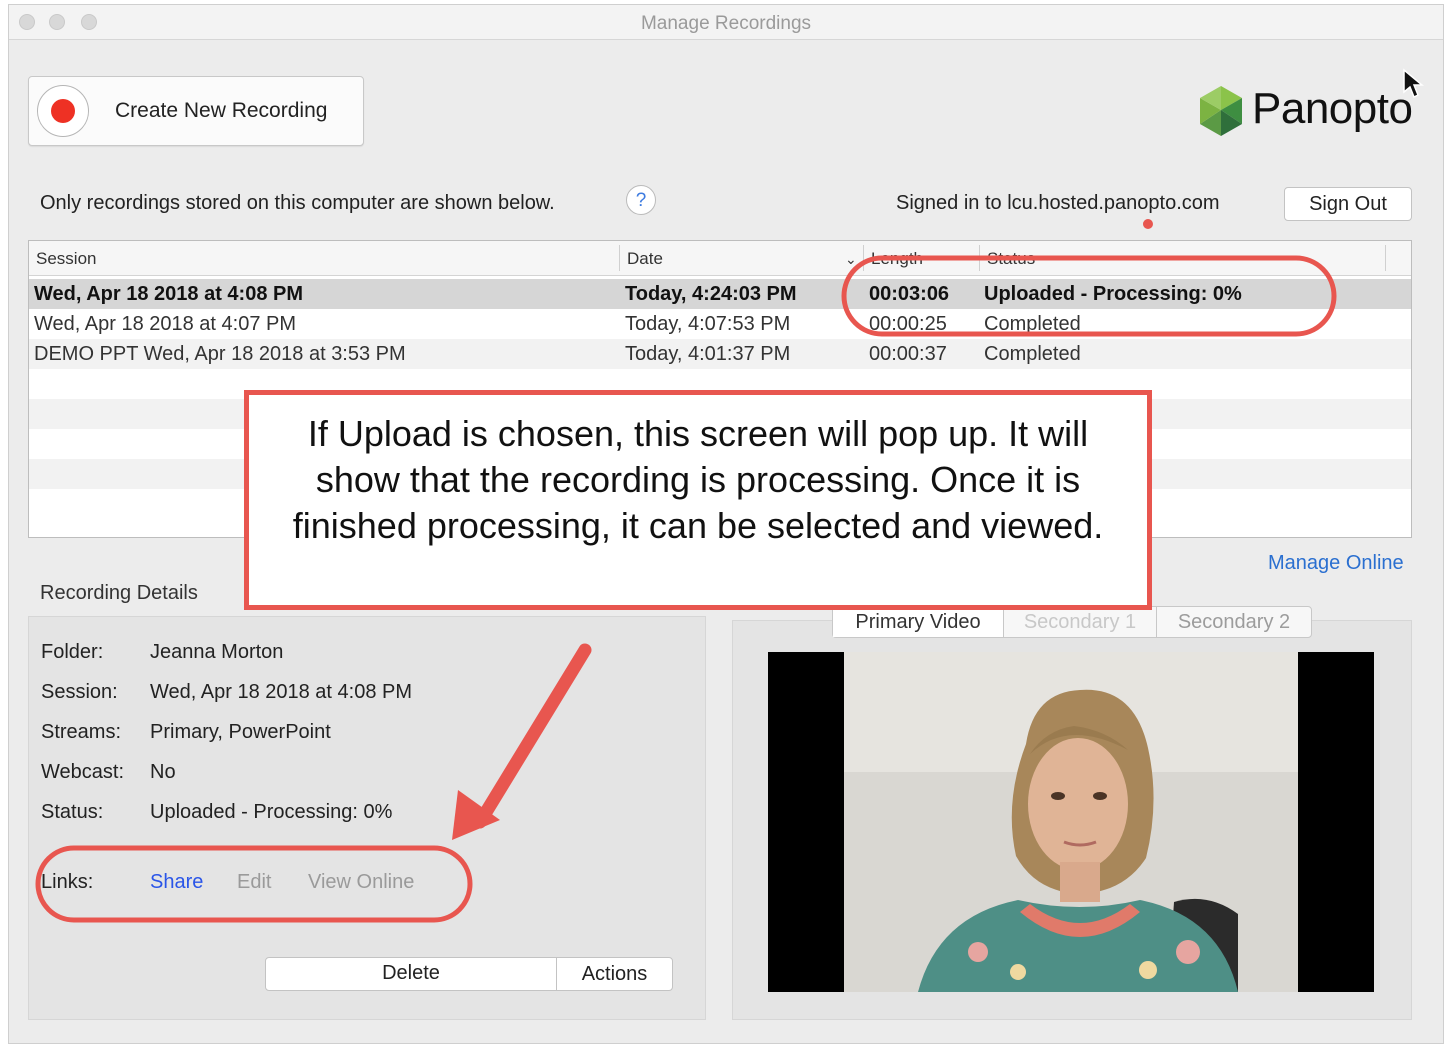  Describe the element at coordinates (720, 258) in the screenshot. I see `table-header: Session Date ⌄ Length Status` at that location.